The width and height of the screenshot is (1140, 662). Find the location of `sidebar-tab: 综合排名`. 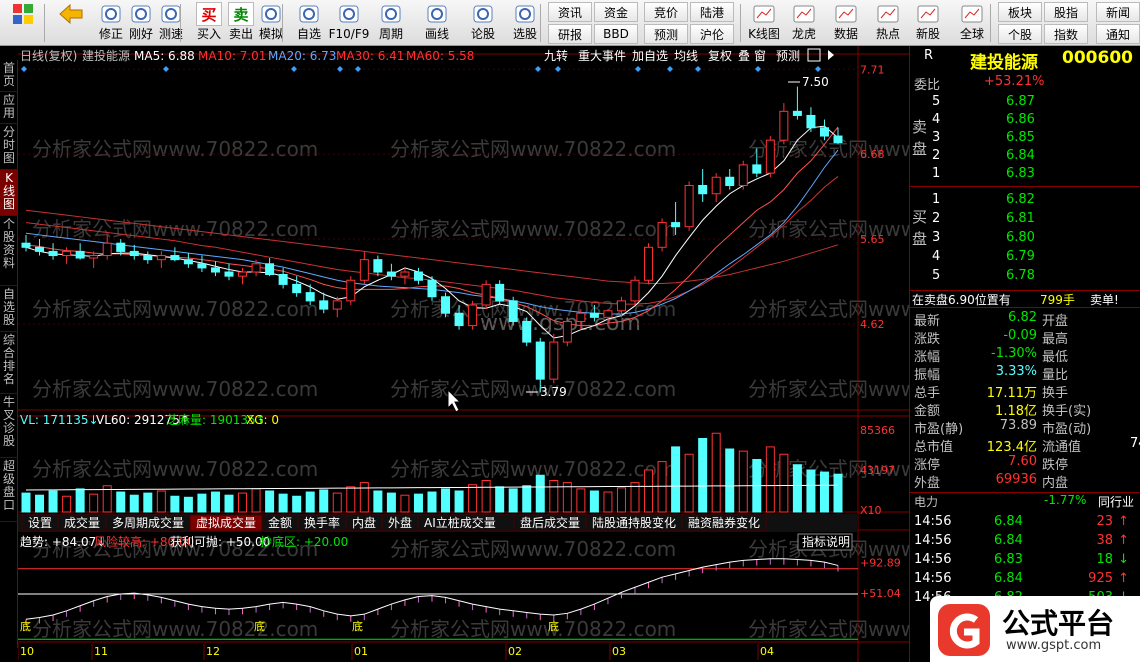

sidebar-tab: 综合排名 is located at coordinates (9, 363).